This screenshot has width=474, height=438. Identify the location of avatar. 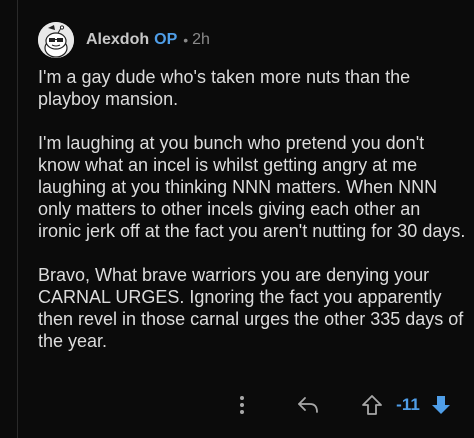
(56, 40).